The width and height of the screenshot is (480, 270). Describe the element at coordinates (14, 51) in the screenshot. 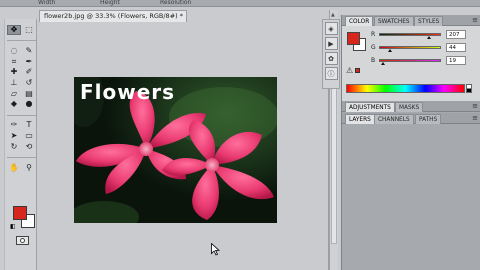

I see `lasso-tool-icon: ◌` at that location.